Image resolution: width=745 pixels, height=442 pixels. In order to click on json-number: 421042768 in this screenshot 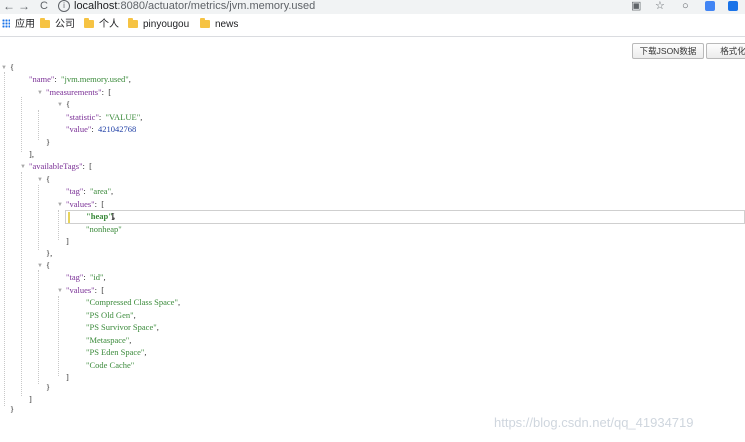, I will do `click(117, 129)`.